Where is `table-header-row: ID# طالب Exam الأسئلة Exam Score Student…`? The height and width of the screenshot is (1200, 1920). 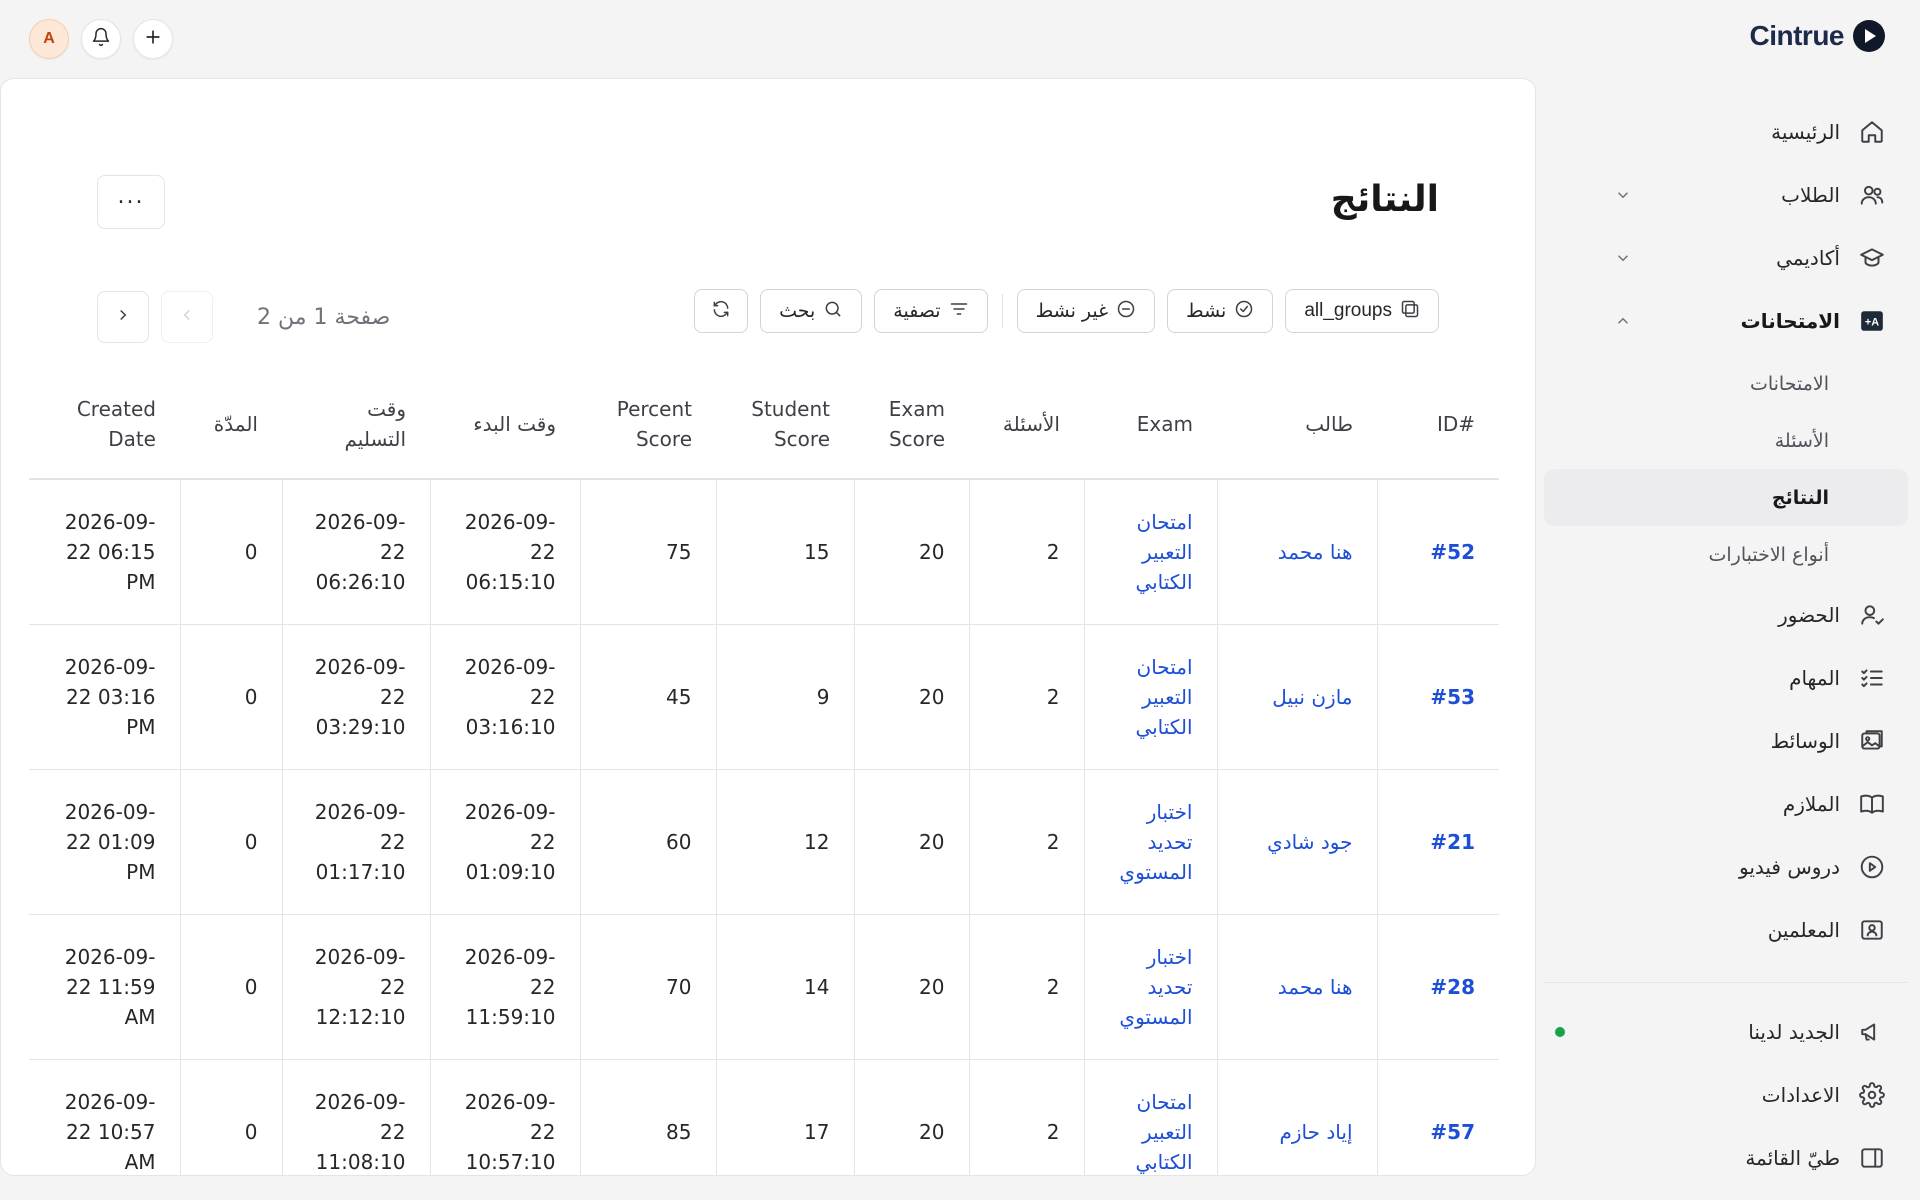
table-header-row: ID# طالب Exam الأسئلة Exam Score Student… is located at coordinates (764, 424).